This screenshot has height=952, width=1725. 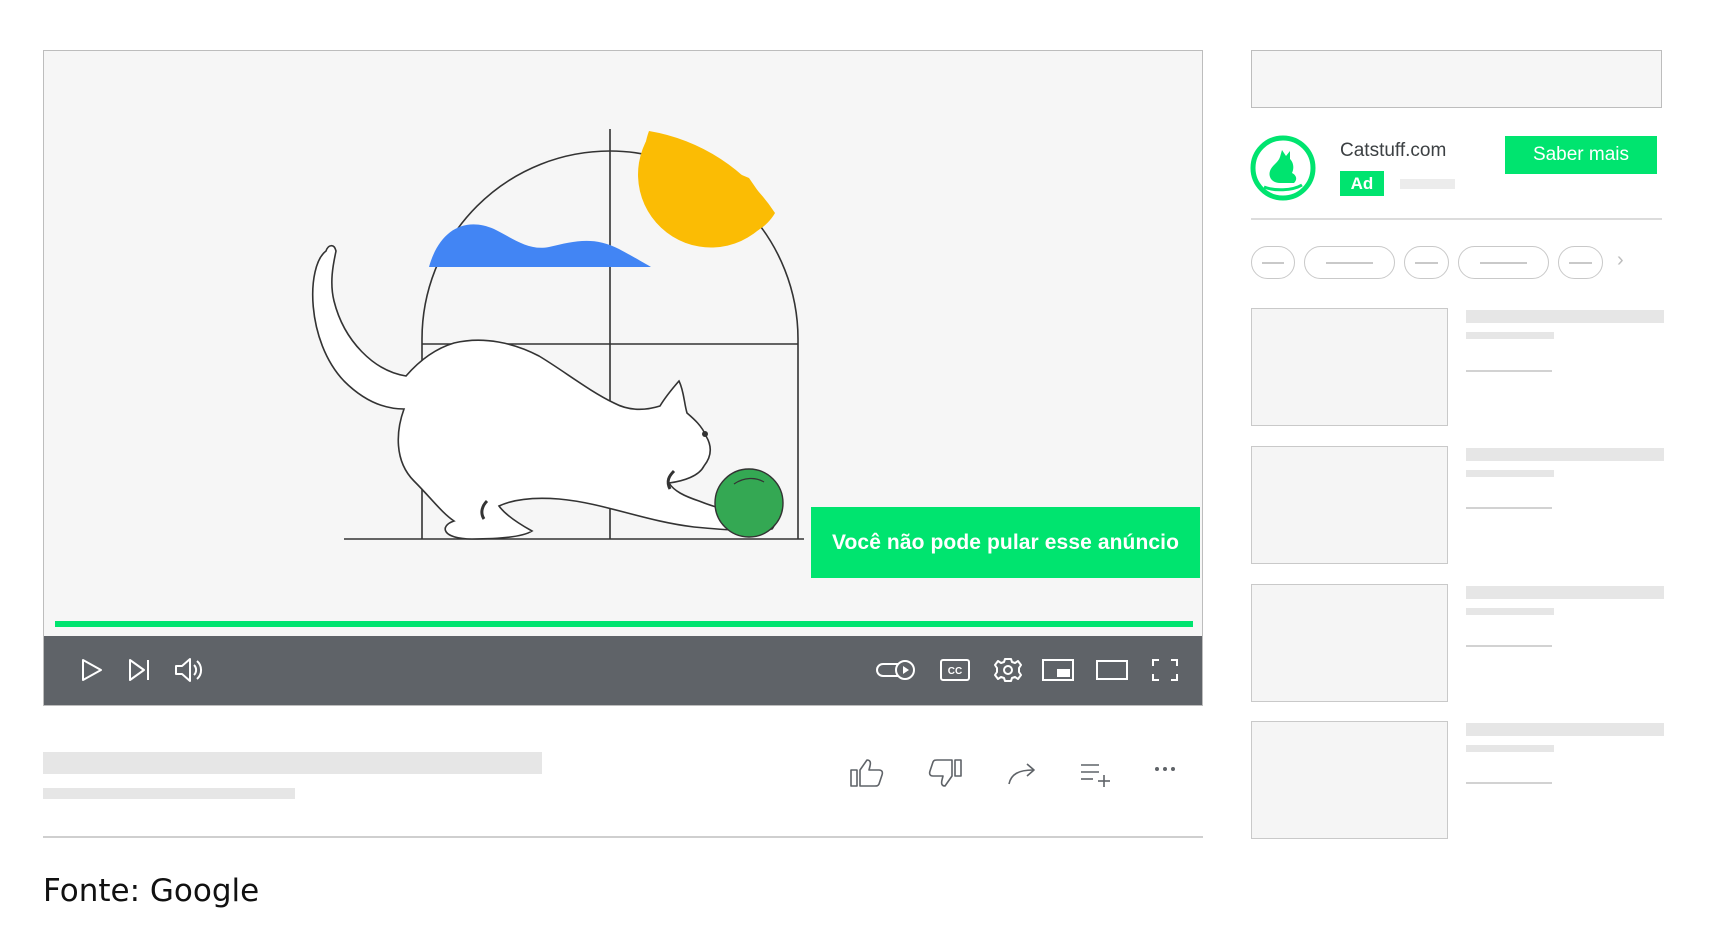 What do you see at coordinates (189, 670) in the screenshot?
I see `volume-icon` at bounding box center [189, 670].